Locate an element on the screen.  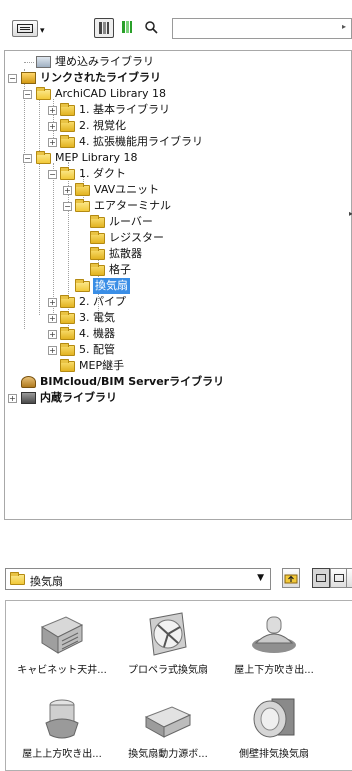
library-manager-button is located at coordinates (104, 28).